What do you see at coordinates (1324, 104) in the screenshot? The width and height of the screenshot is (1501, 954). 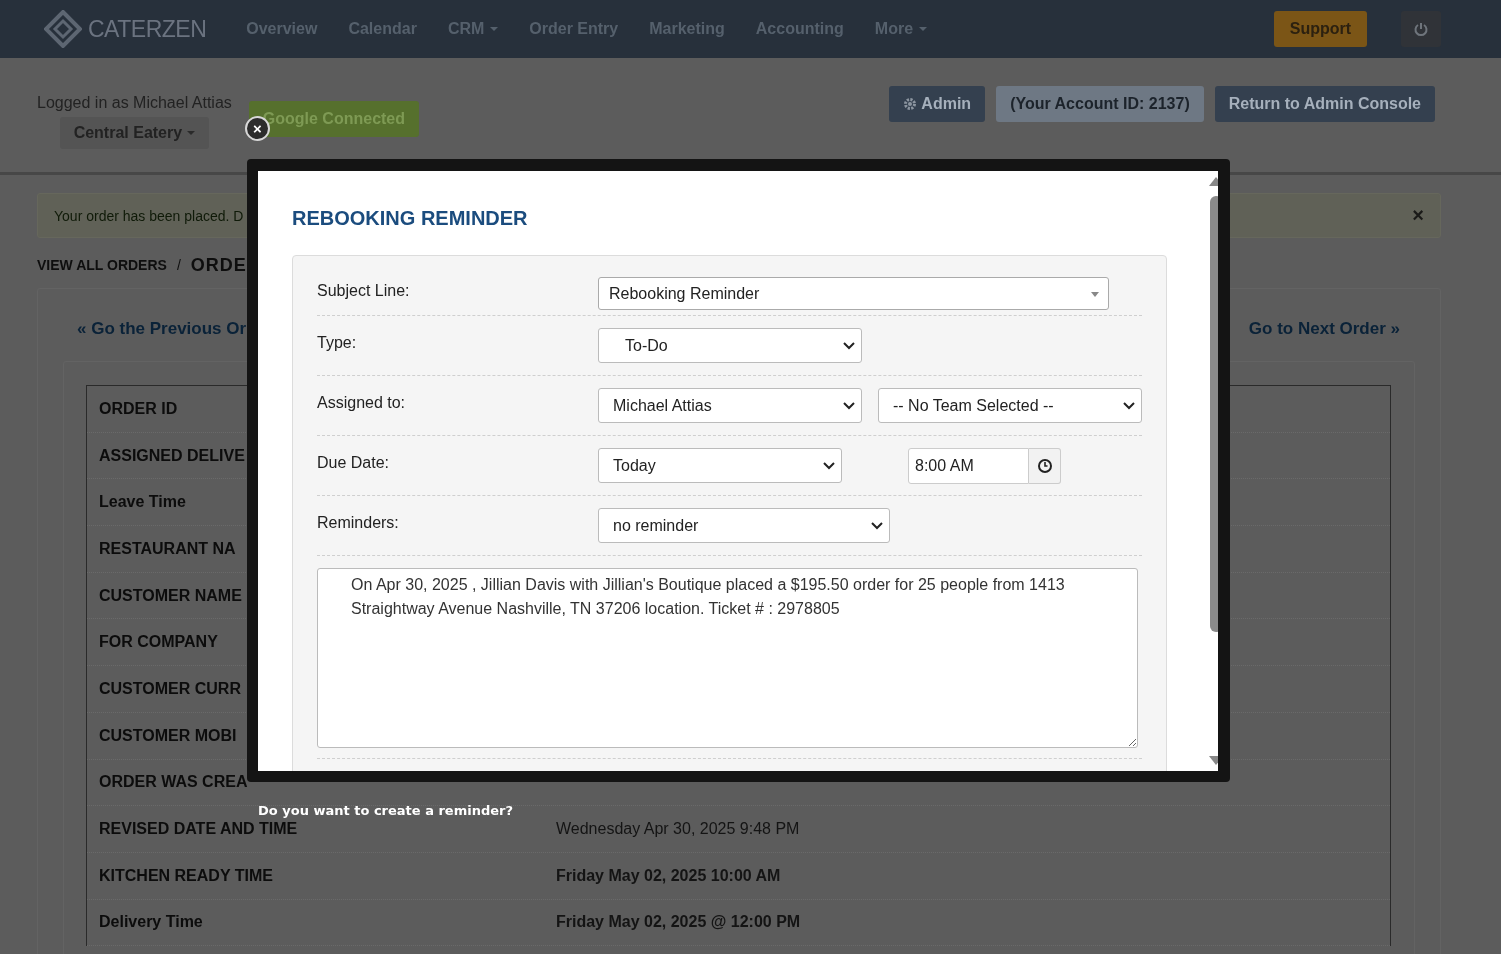 I see `return-to-admin-button: Return to Admin Console` at bounding box center [1324, 104].